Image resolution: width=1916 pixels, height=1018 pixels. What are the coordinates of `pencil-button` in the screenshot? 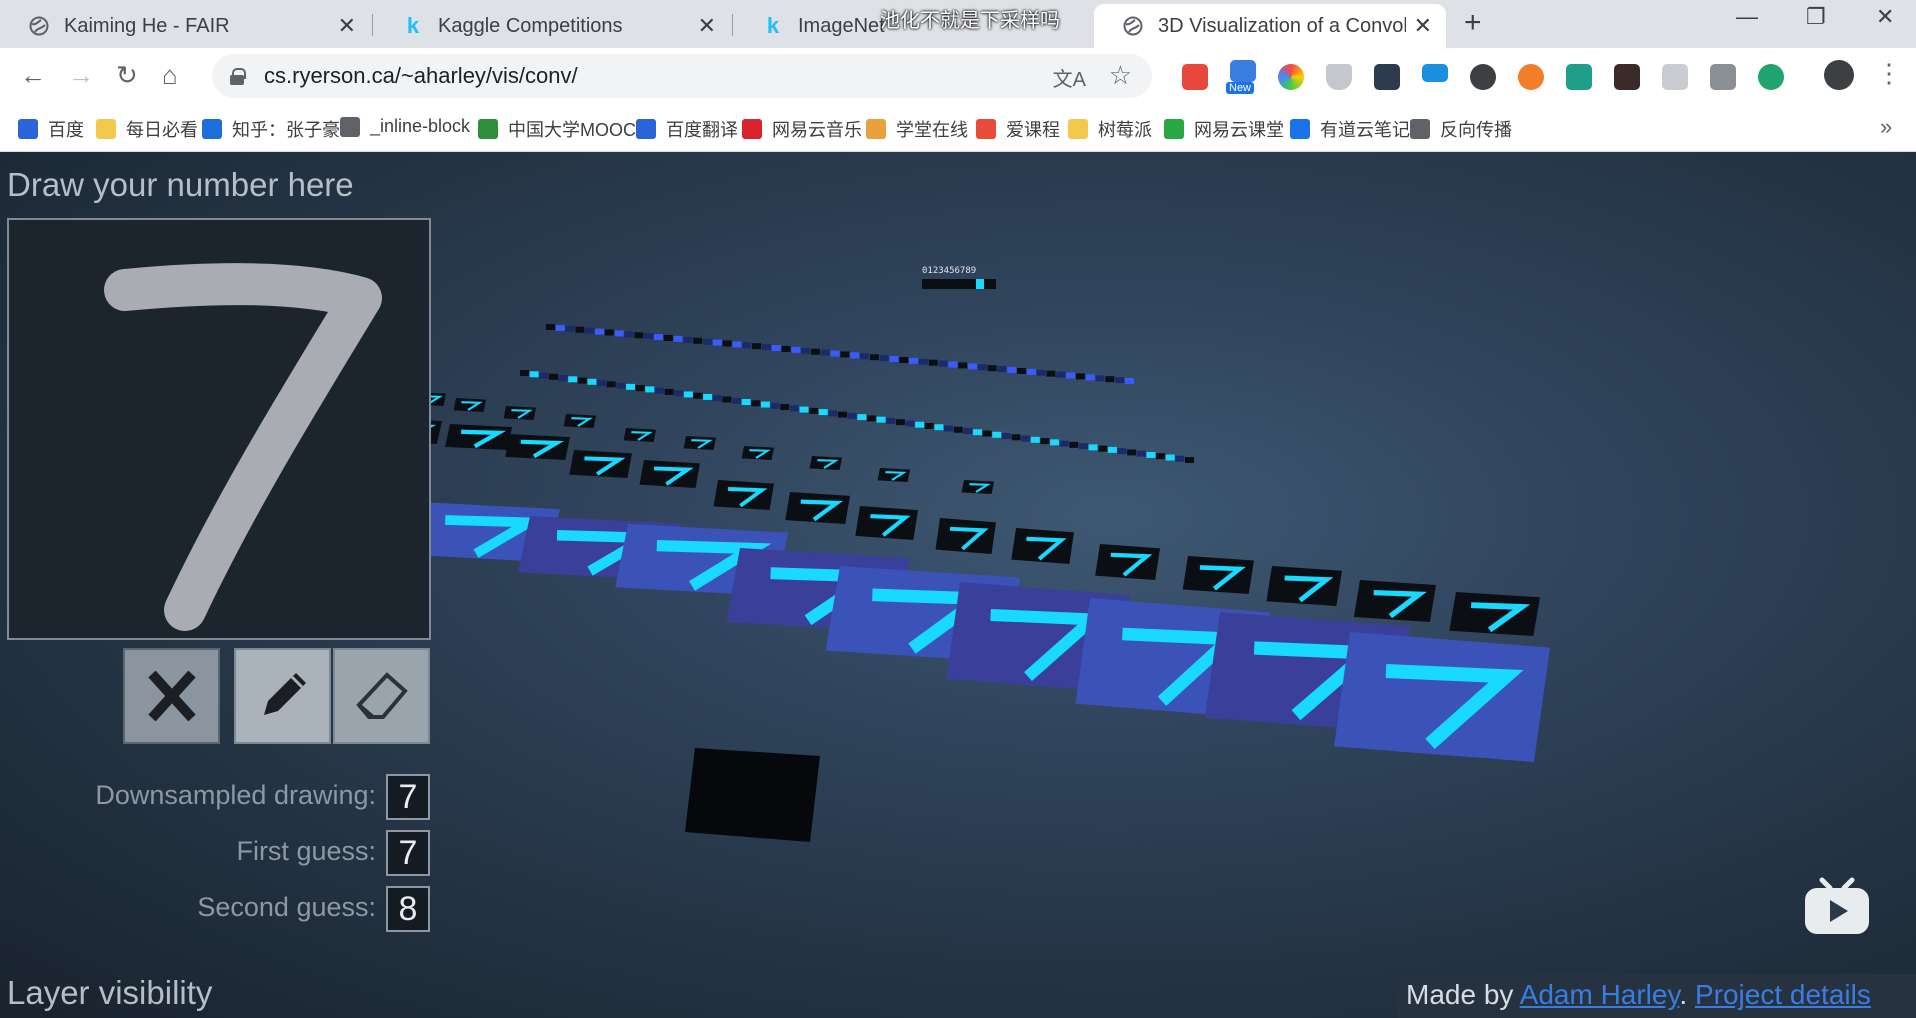 It's located at (282, 696).